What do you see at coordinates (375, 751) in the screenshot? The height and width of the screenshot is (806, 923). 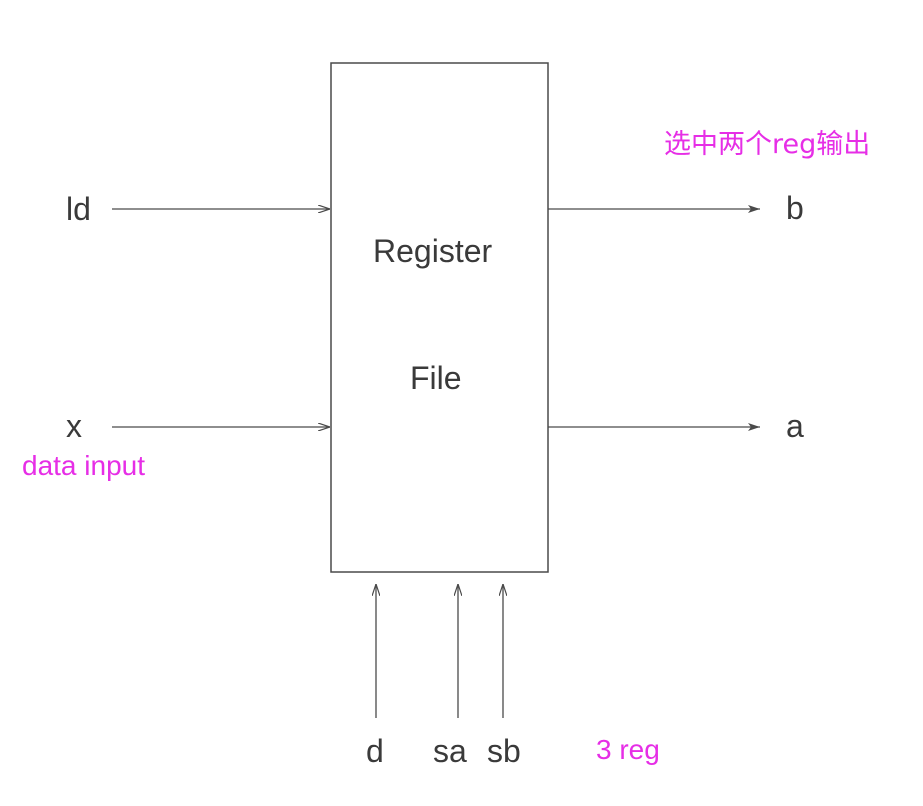 I see `input-label-d: d` at bounding box center [375, 751].